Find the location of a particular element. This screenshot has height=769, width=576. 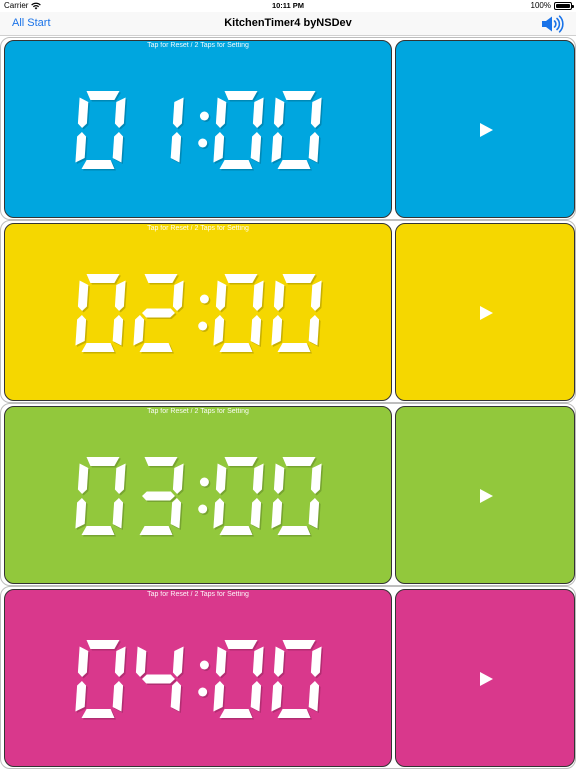

navigation-bar: All Start KitchenTimer4 byNSDev is located at coordinates (288, 24).